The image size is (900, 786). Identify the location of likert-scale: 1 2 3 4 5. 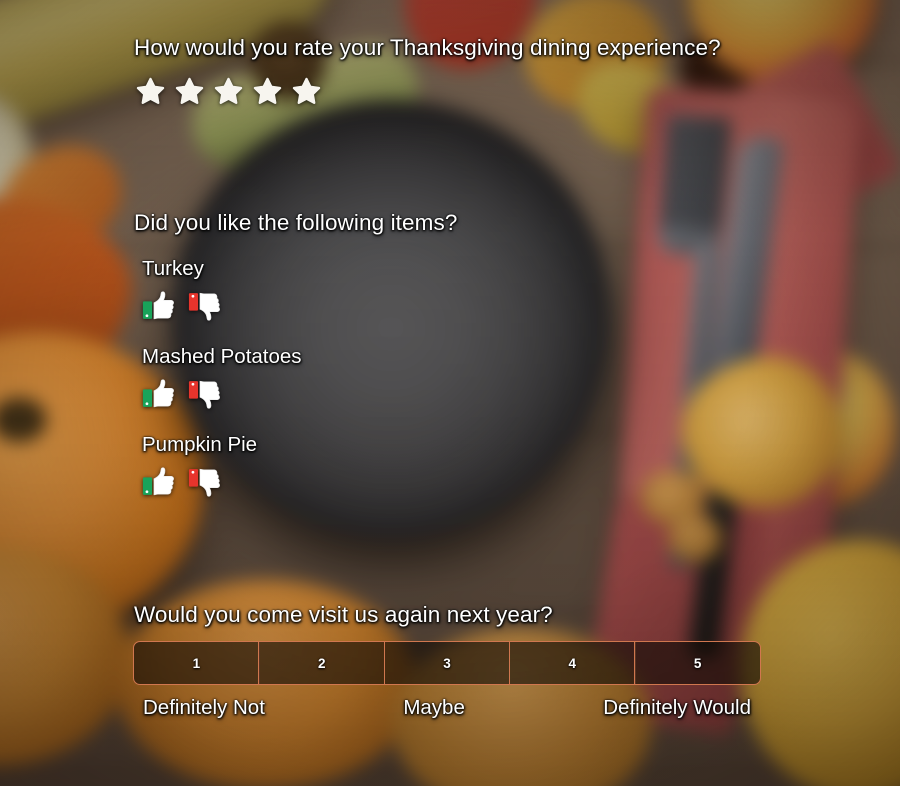
(447, 663).